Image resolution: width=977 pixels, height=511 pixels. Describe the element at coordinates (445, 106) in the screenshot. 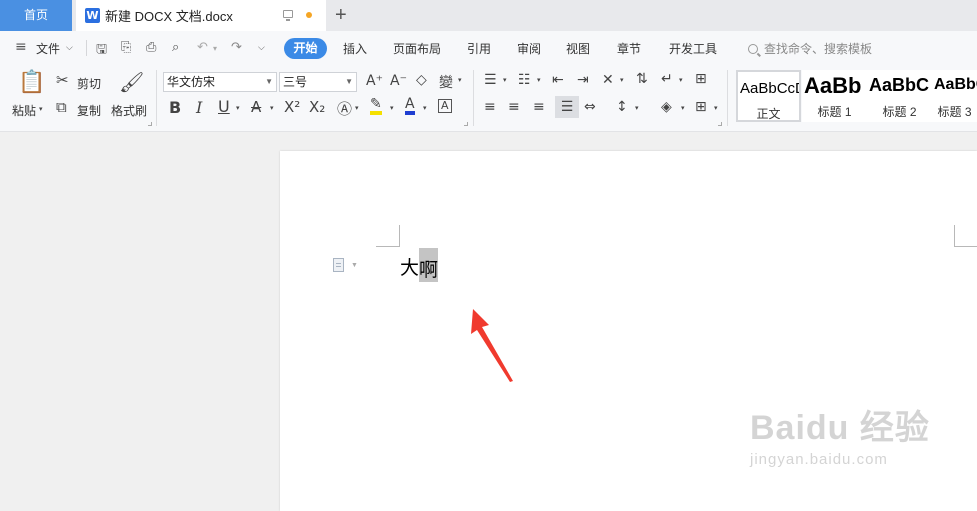

I see `character-border-icon: A` at that location.